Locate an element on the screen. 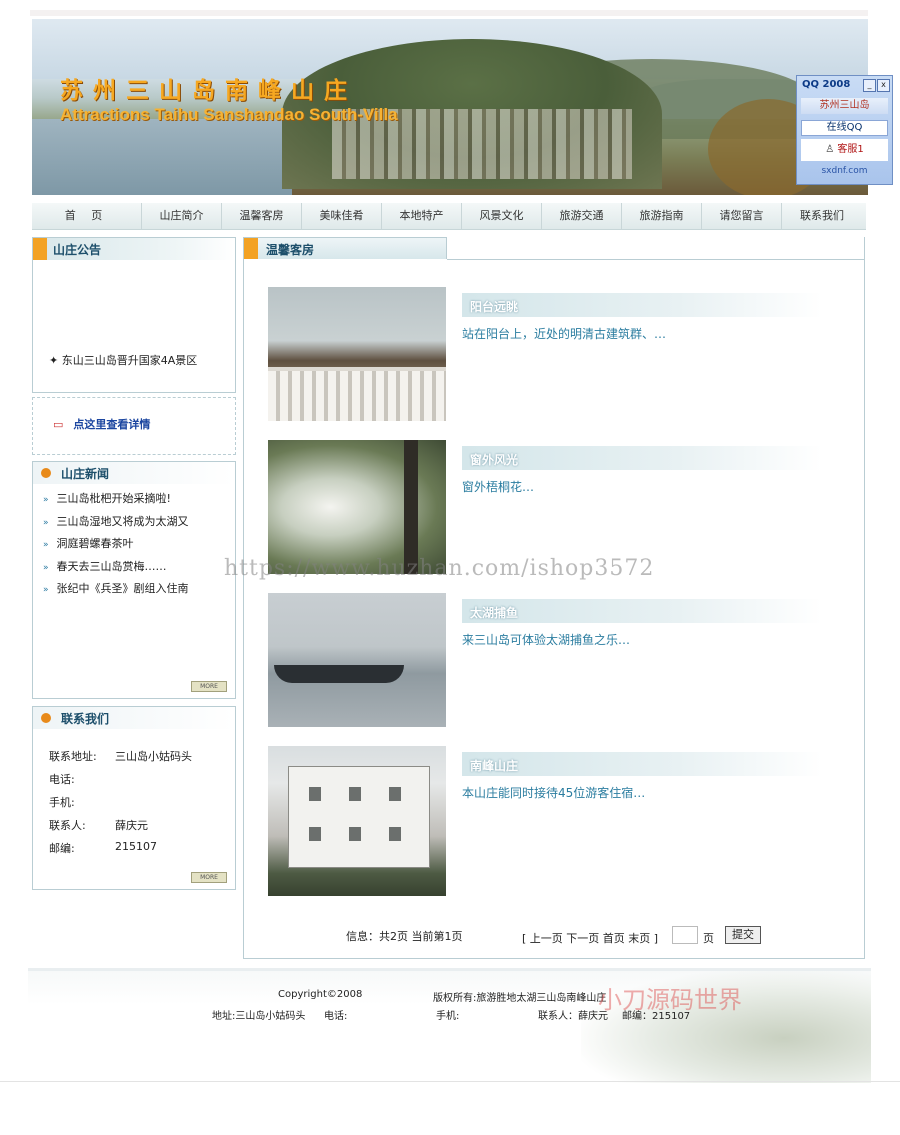  rooms-flag-icon is located at coordinates (251, 248).